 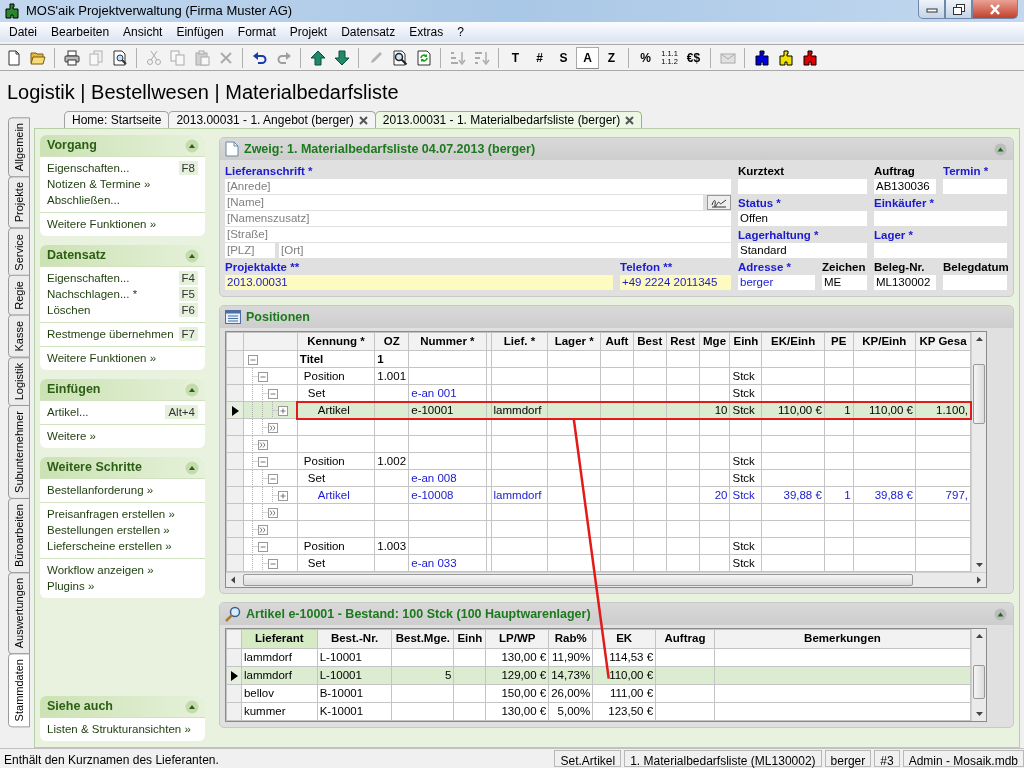 I want to click on column-header: Lieferant, so click(x=279, y=638).